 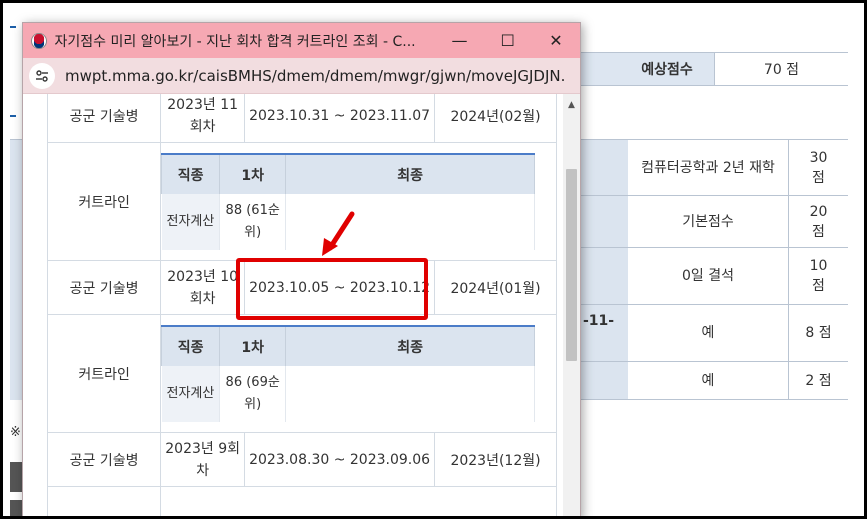 What do you see at coordinates (15, 432) in the screenshot?
I see `note-mark: ※` at bounding box center [15, 432].